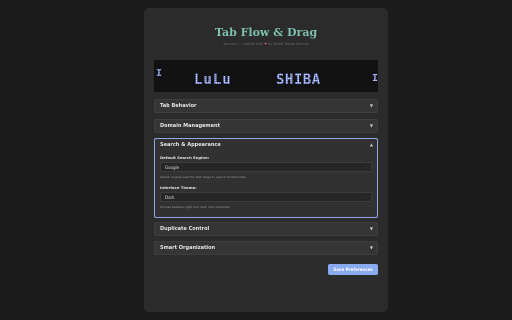  What do you see at coordinates (159, 73) in the screenshot?
I see `banner-left-glyph: I` at bounding box center [159, 73].